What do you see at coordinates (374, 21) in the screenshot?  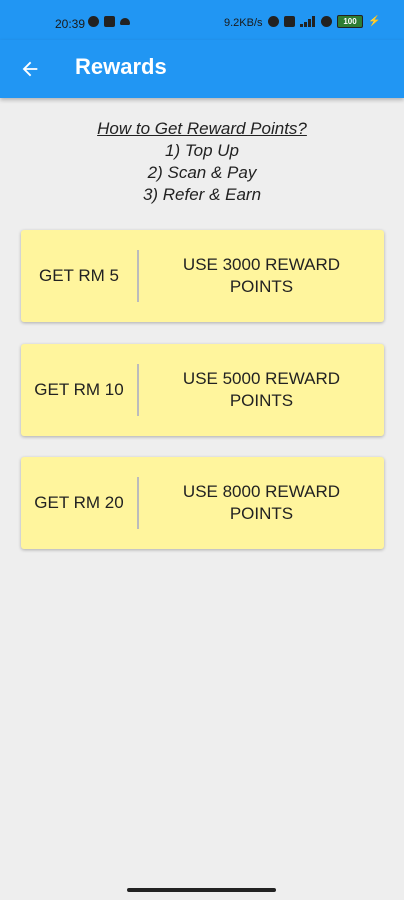 I see `charging-icon: ⚡` at bounding box center [374, 21].